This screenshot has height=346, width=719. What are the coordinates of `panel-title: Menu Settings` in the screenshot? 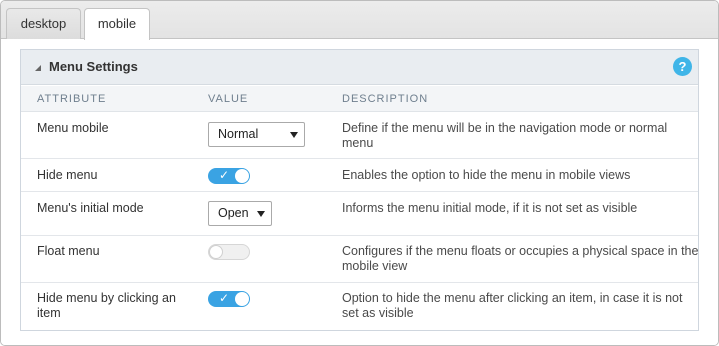 It's located at (93, 66).